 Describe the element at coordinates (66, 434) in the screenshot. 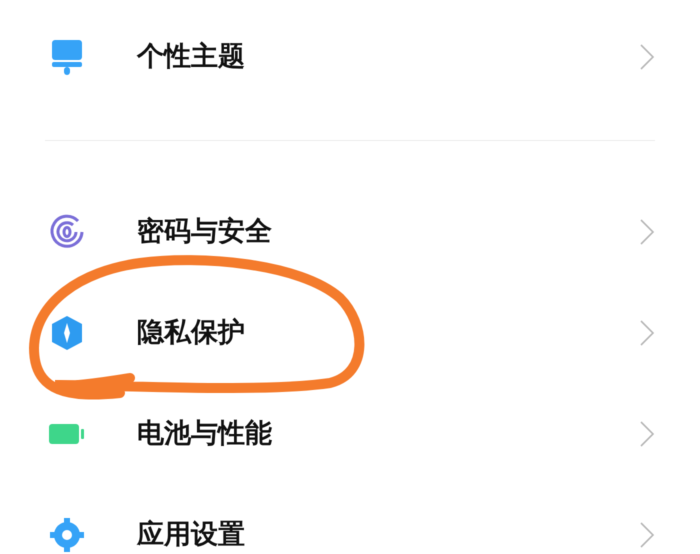

I see `battery-icon` at that location.